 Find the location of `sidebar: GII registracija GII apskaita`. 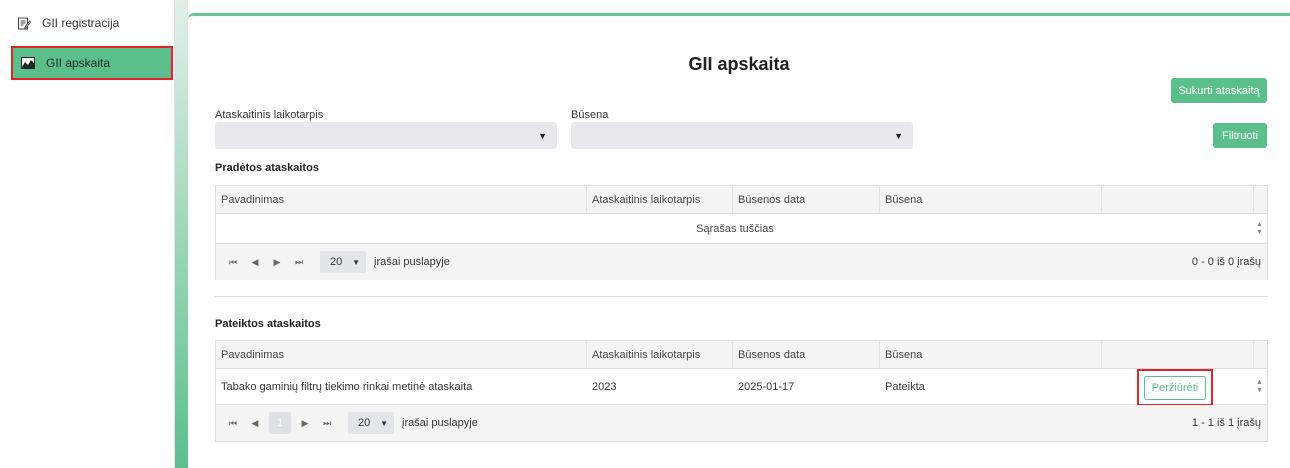

sidebar: GII registracija GII apskaita is located at coordinates (87, 234).